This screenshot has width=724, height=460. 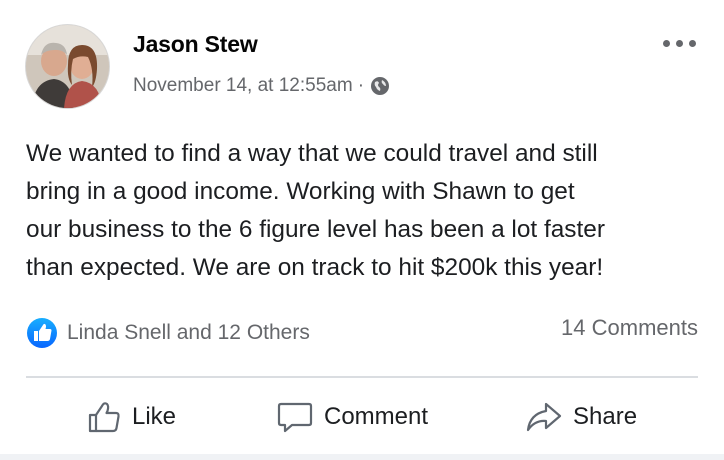 I want to click on share-button: Share, so click(x=581, y=417).